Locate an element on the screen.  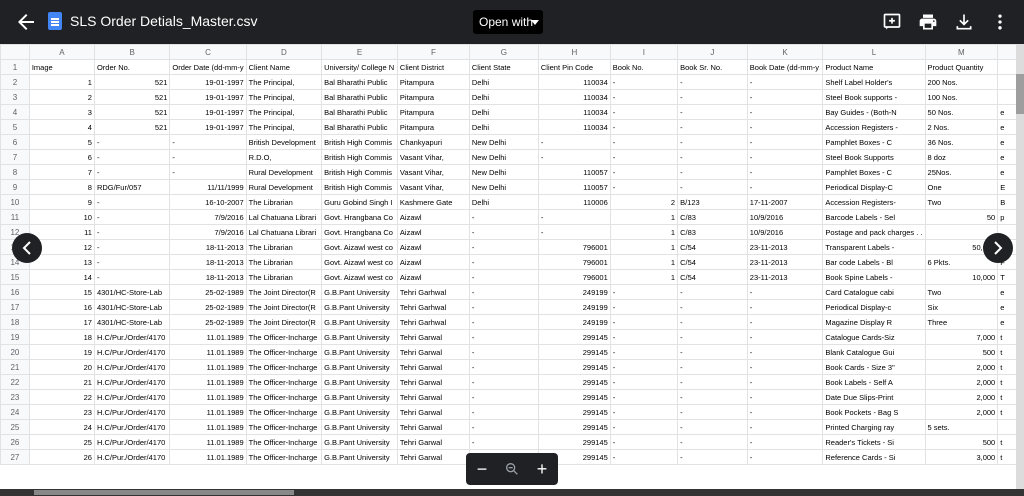
table-cell: 2 Nos. is located at coordinates (961, 127).